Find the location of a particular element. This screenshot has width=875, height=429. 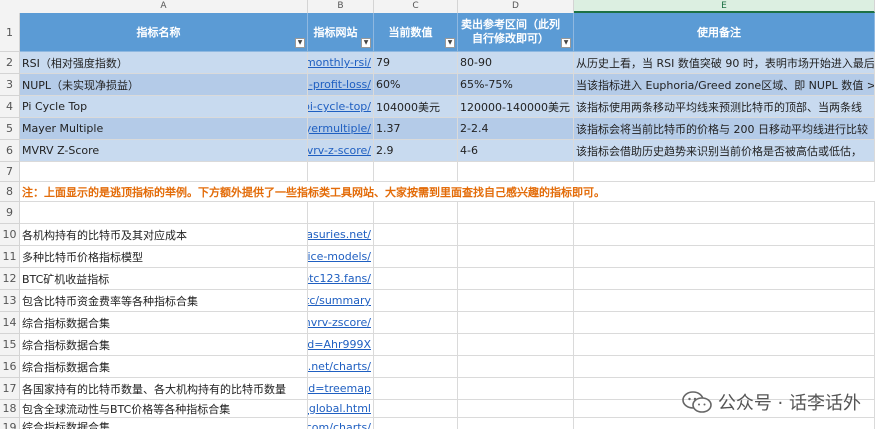

row-header: 15 is located at coordinates (10, 345).